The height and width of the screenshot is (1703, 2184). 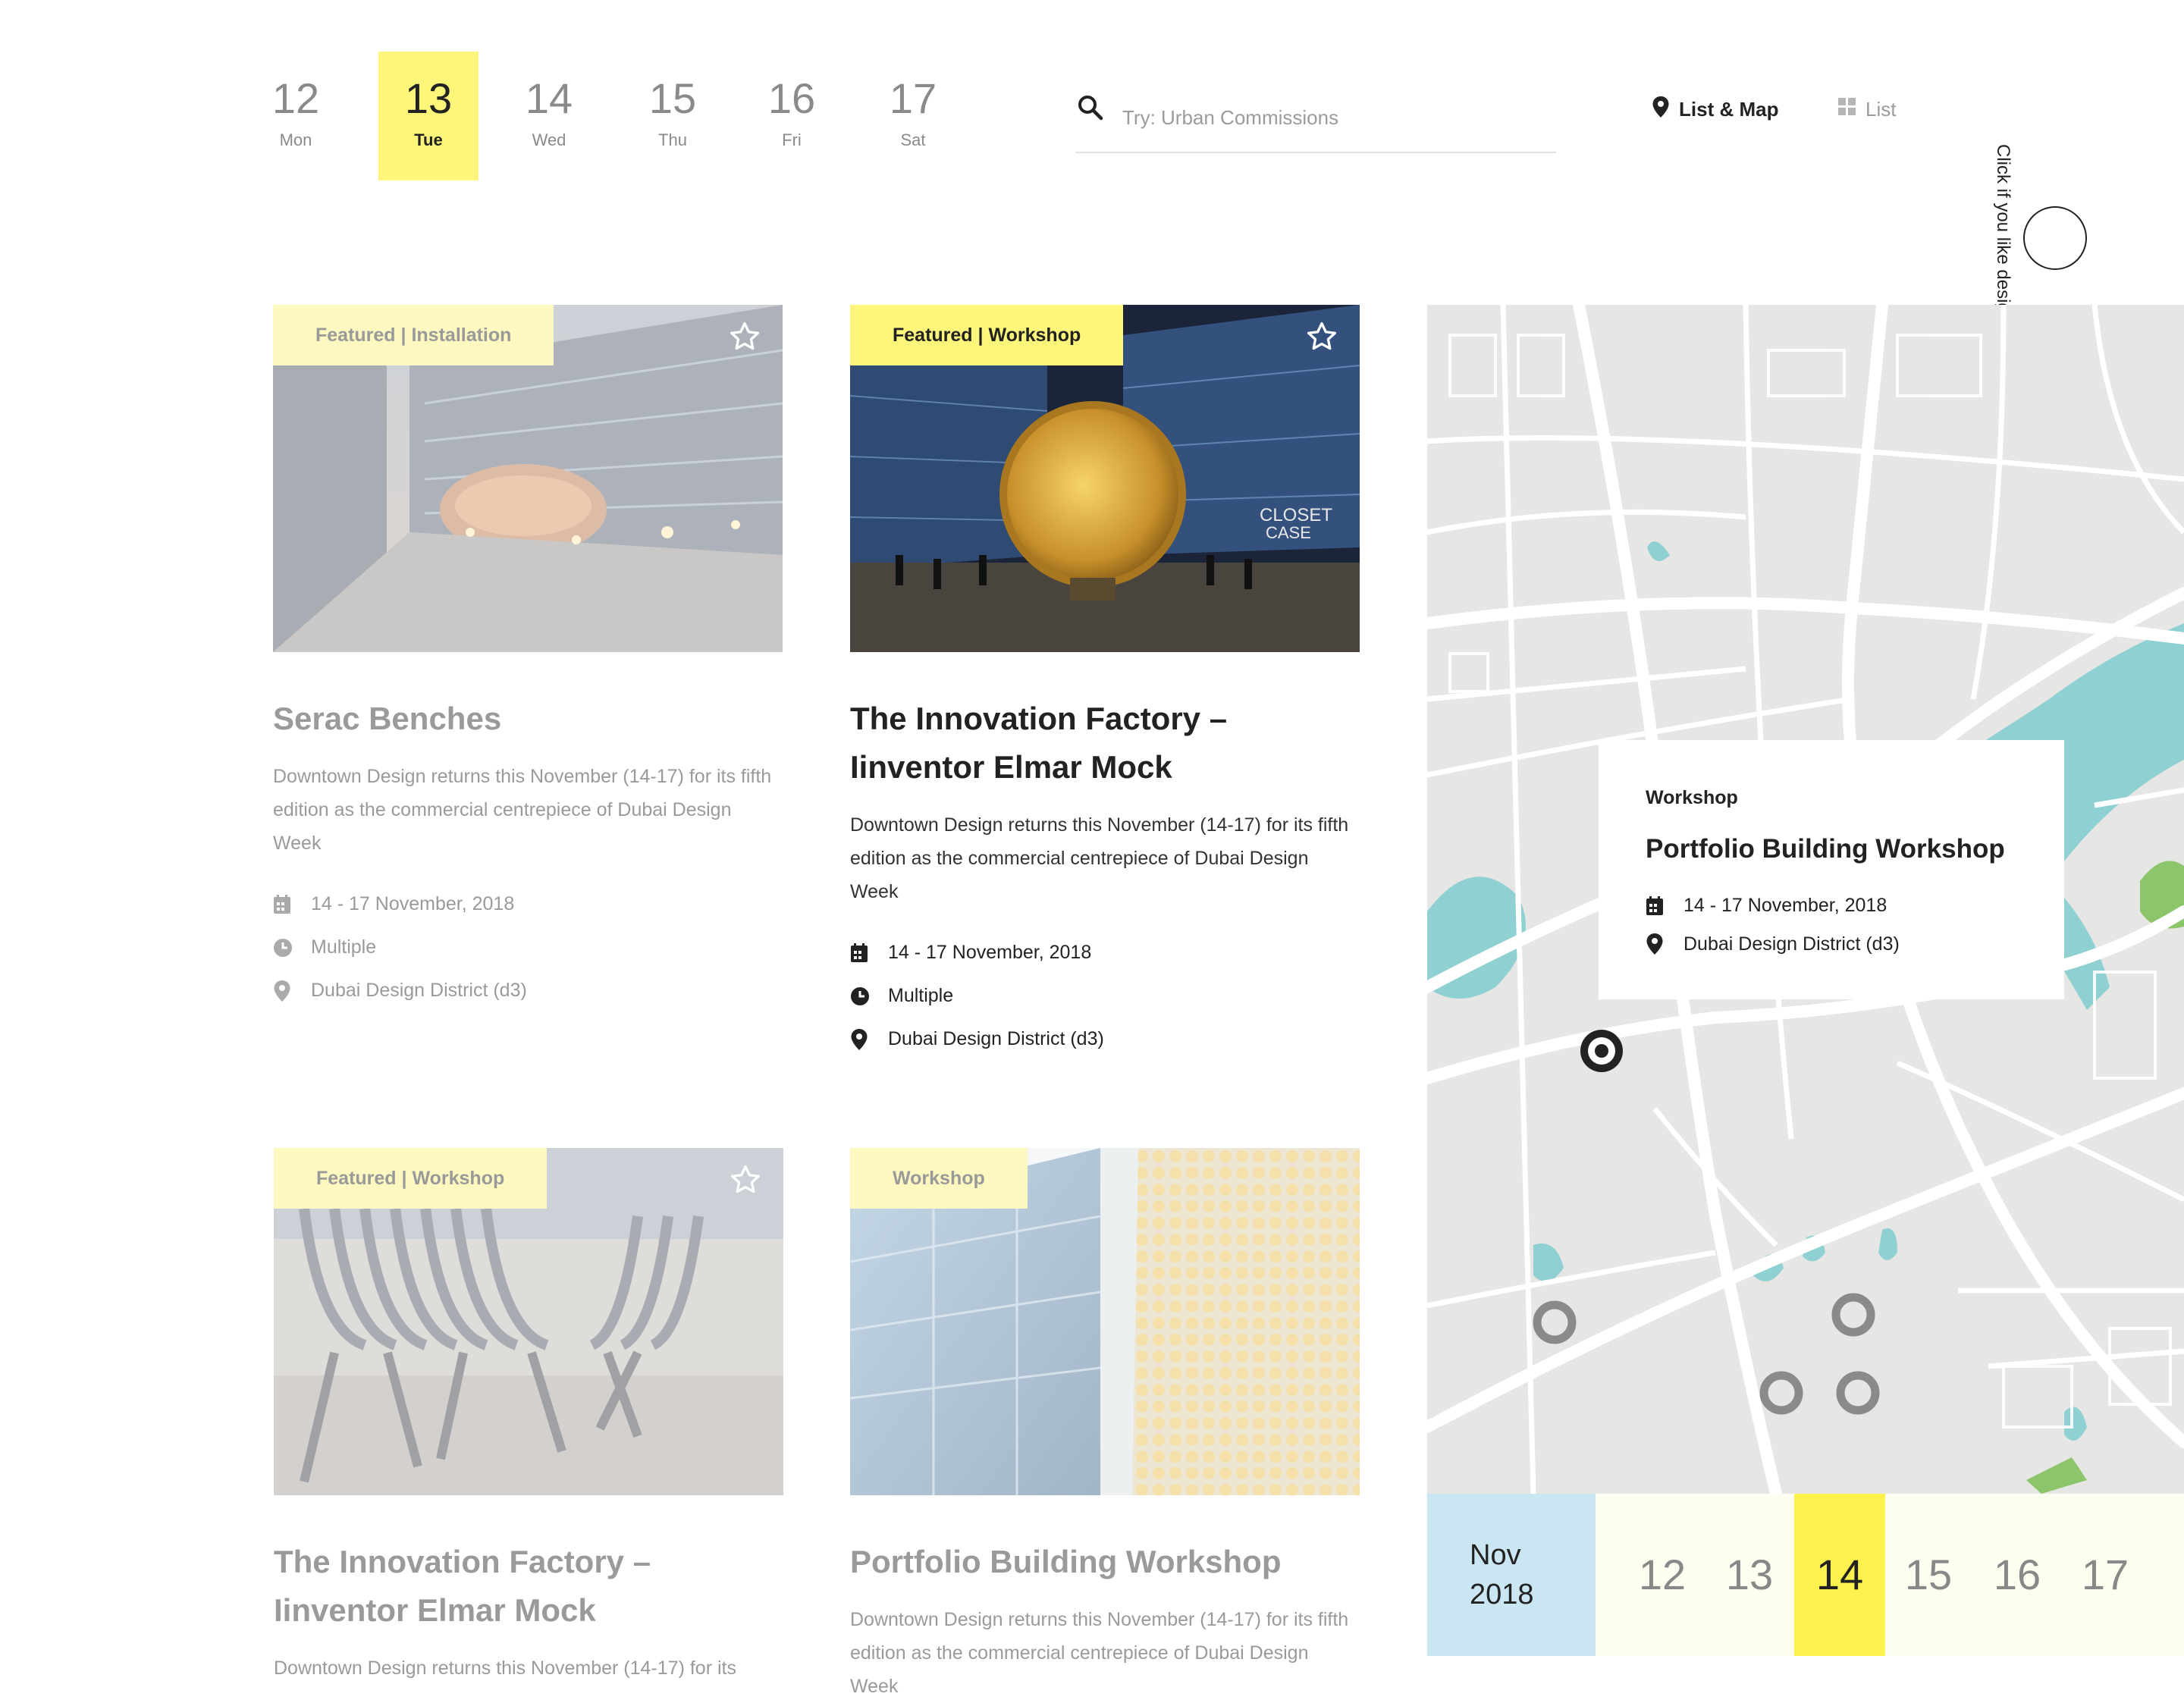 I want to click on date-item-17: 17 Sat, so click(x=913, y=116).